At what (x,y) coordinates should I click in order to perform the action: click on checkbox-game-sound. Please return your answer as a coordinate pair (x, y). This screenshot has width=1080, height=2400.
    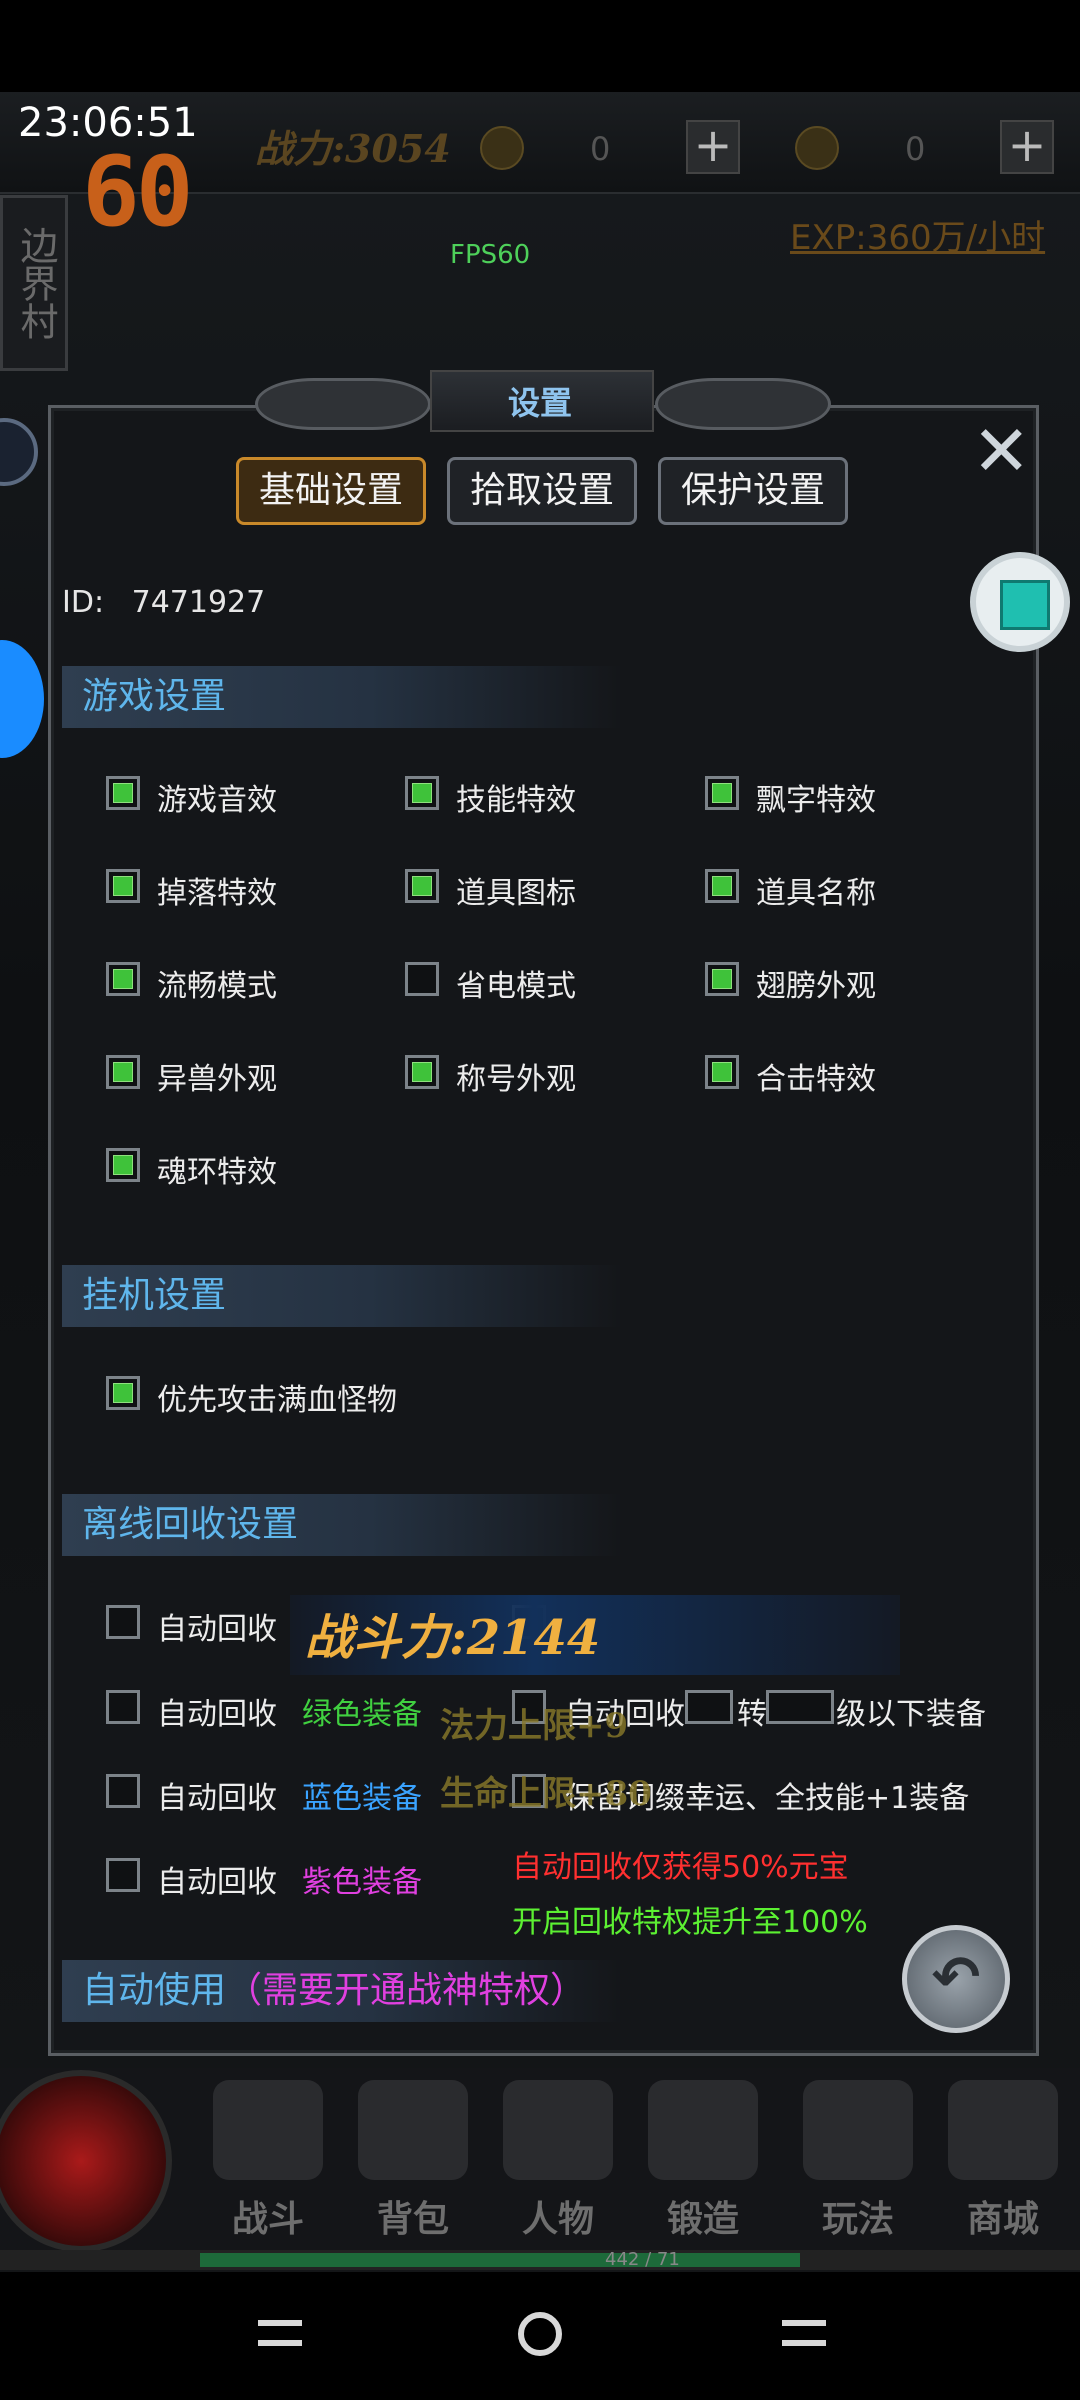
    Looking at the image, I should click on (123, 793).